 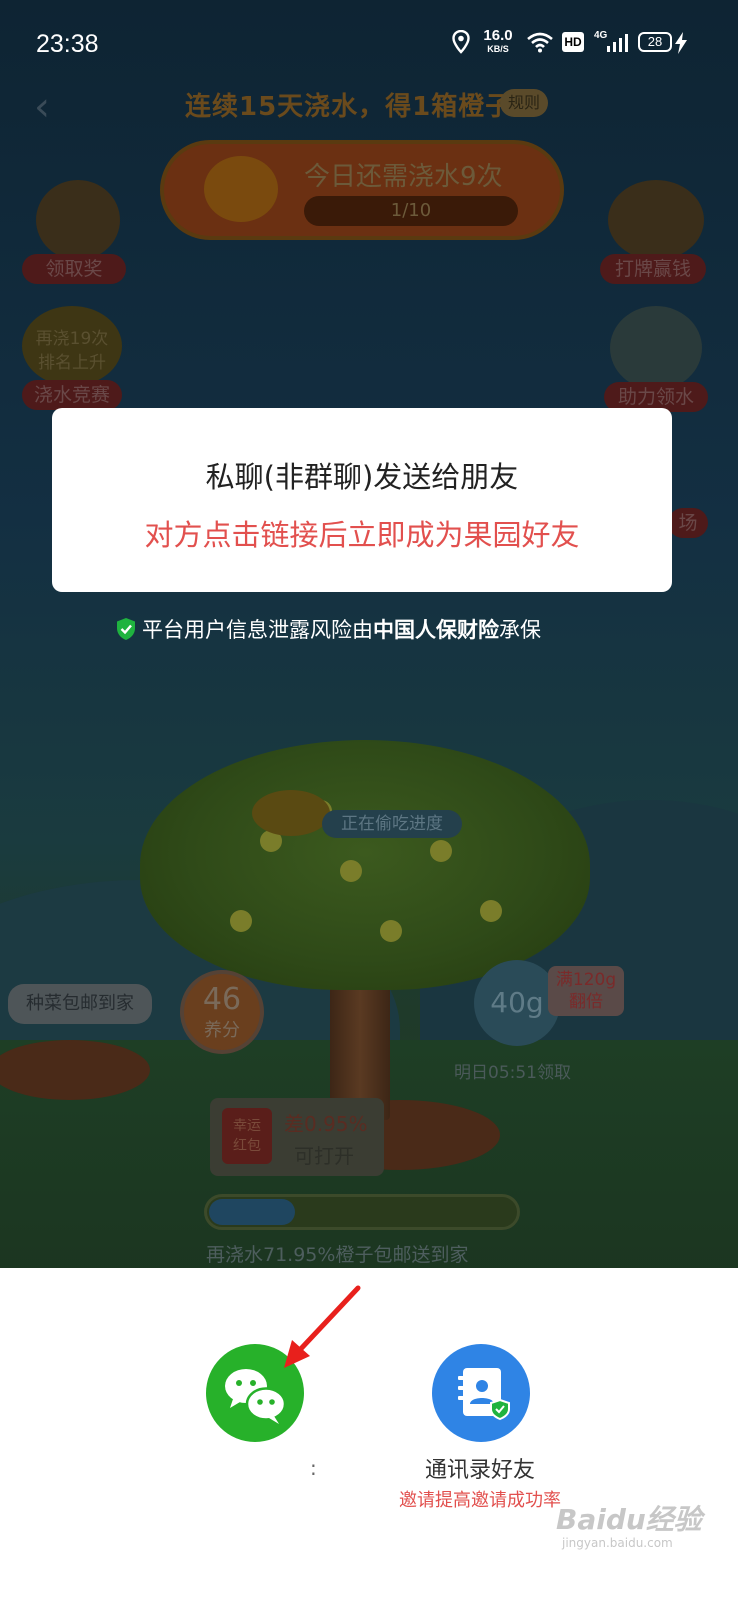 I want to click on charging-icon, so click(x=681, y=43).